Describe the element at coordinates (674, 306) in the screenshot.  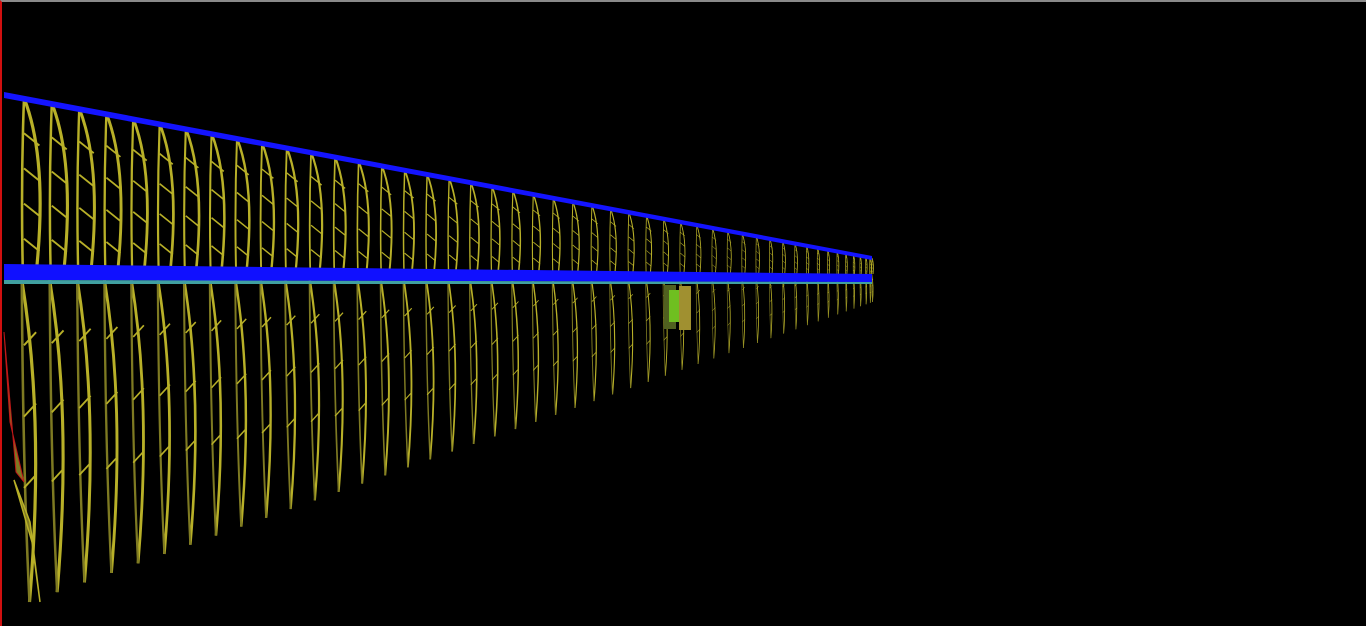
I see `highlight-panel-green` at that location.